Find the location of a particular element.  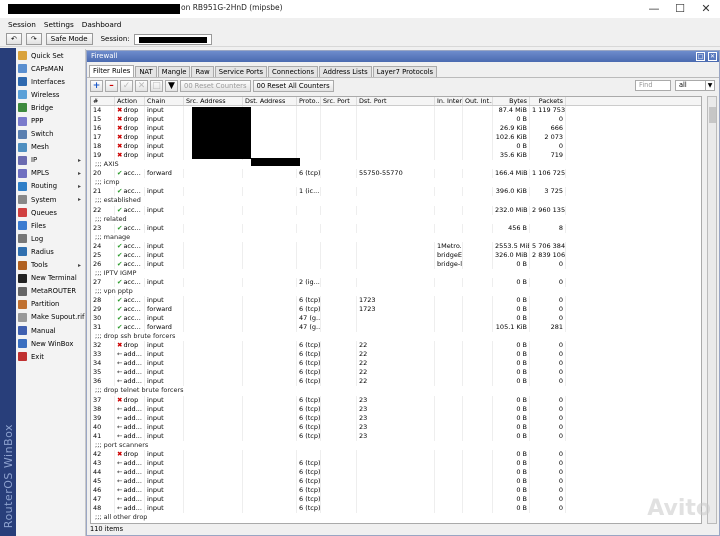

window-restore-icon: □ is located at coordinates (700, 56).